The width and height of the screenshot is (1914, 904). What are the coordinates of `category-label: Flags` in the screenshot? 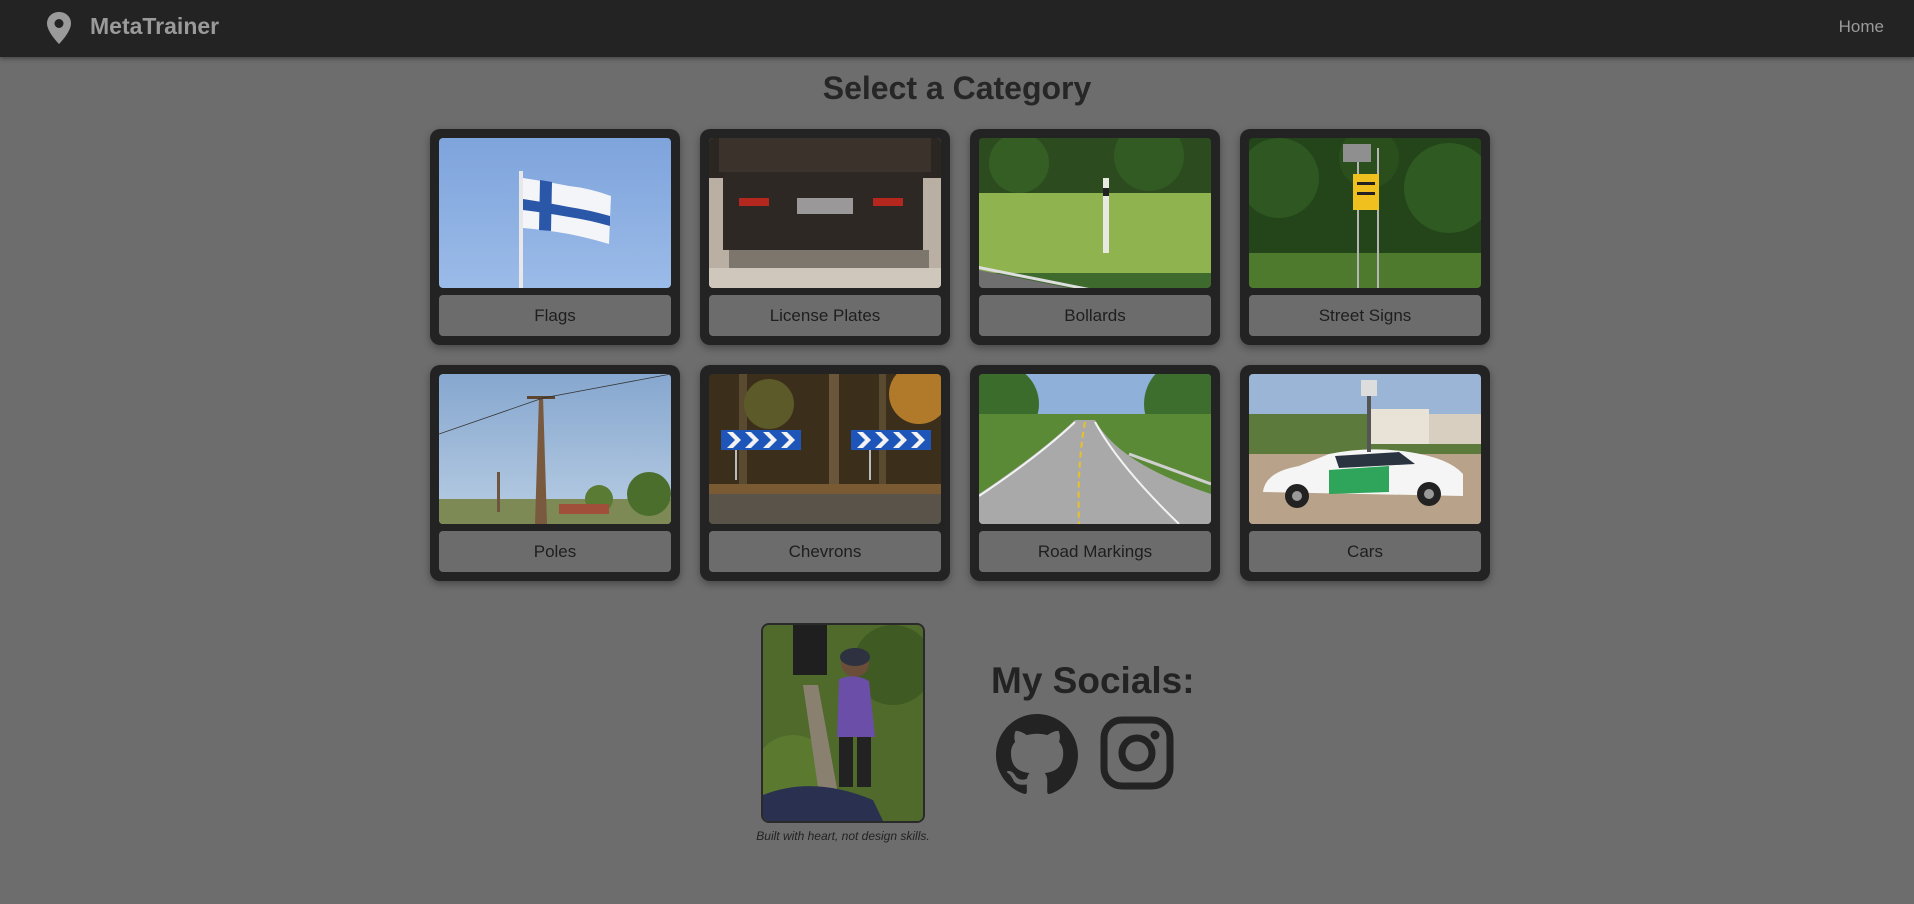 It's located at (555, 315).